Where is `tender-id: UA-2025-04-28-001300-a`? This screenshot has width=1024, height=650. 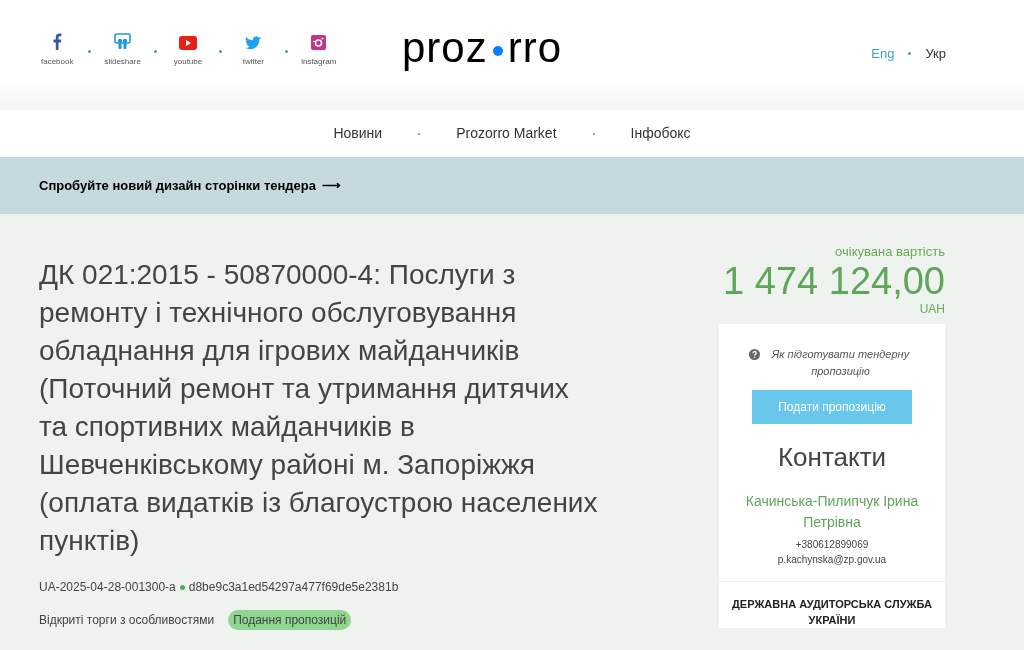 tender-id: UA-2025-04-28-001300-a is located at coordinates (107, 587).